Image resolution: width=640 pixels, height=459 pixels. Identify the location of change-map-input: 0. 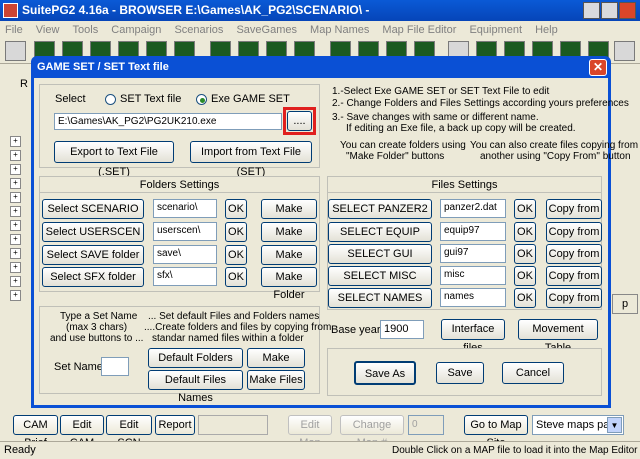
(426, 425).